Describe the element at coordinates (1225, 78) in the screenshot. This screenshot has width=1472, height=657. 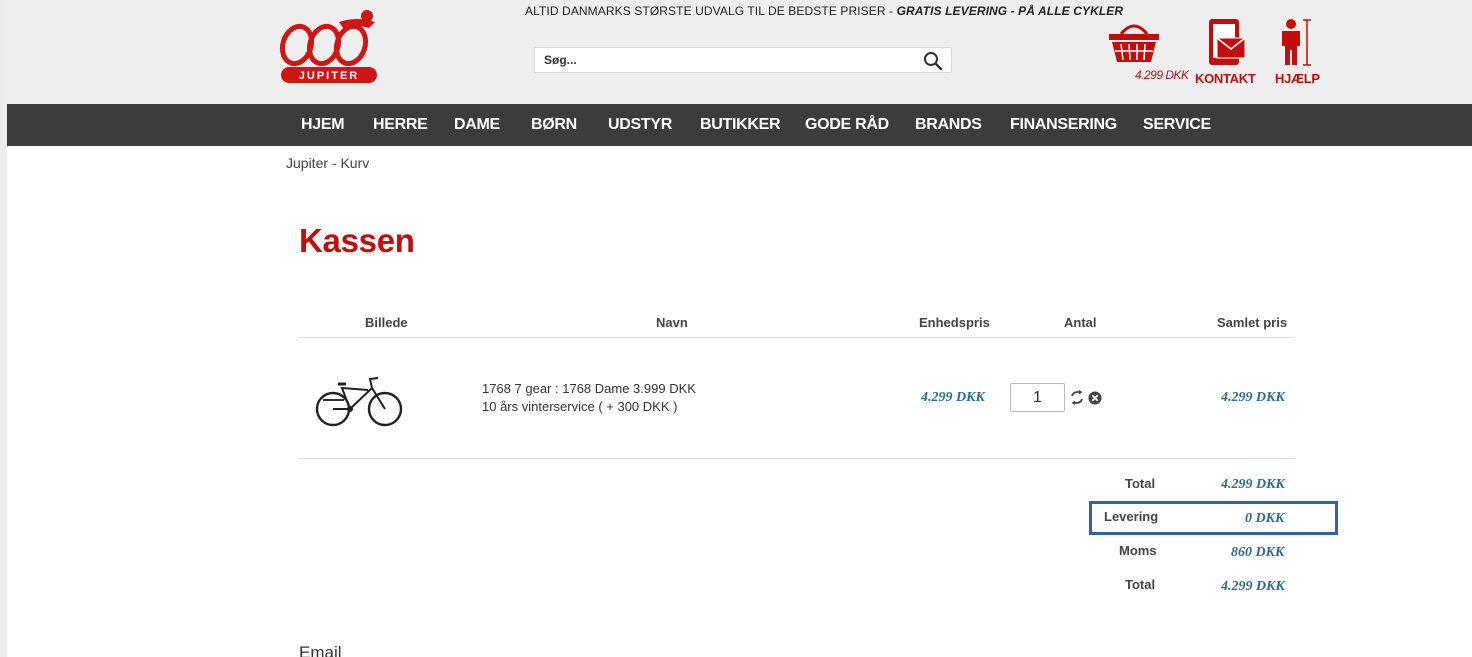
I see `contact-label: KONTAKT` at that location.